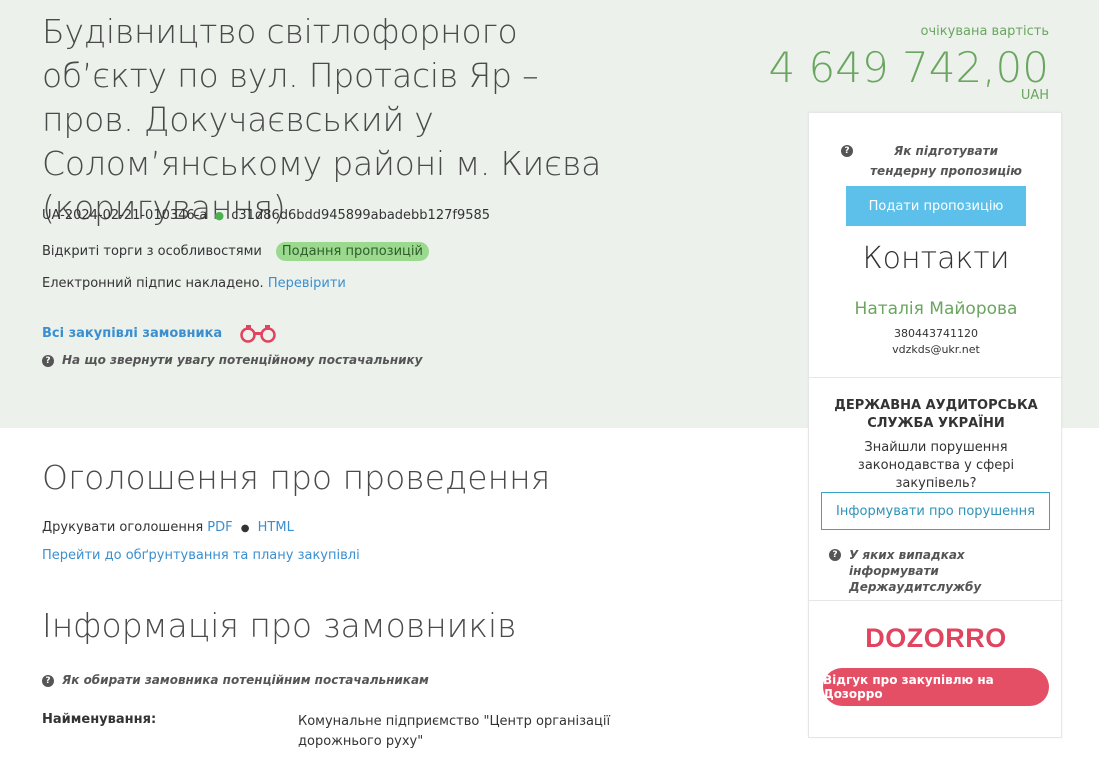  I want to click on dozorro-feedback-button: Відгук про закупівлю на Дозорро, so click(936, 687).